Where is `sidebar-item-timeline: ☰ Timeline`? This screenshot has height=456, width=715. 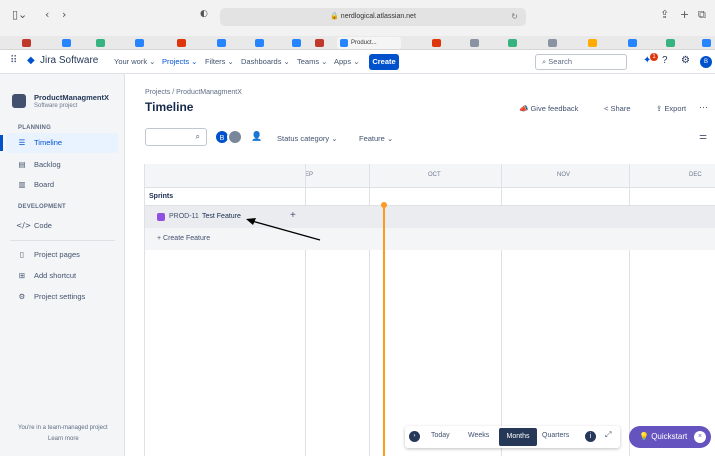
sidebar-item-timeline: ☰ Timeline is located at coordinates (59, 143).